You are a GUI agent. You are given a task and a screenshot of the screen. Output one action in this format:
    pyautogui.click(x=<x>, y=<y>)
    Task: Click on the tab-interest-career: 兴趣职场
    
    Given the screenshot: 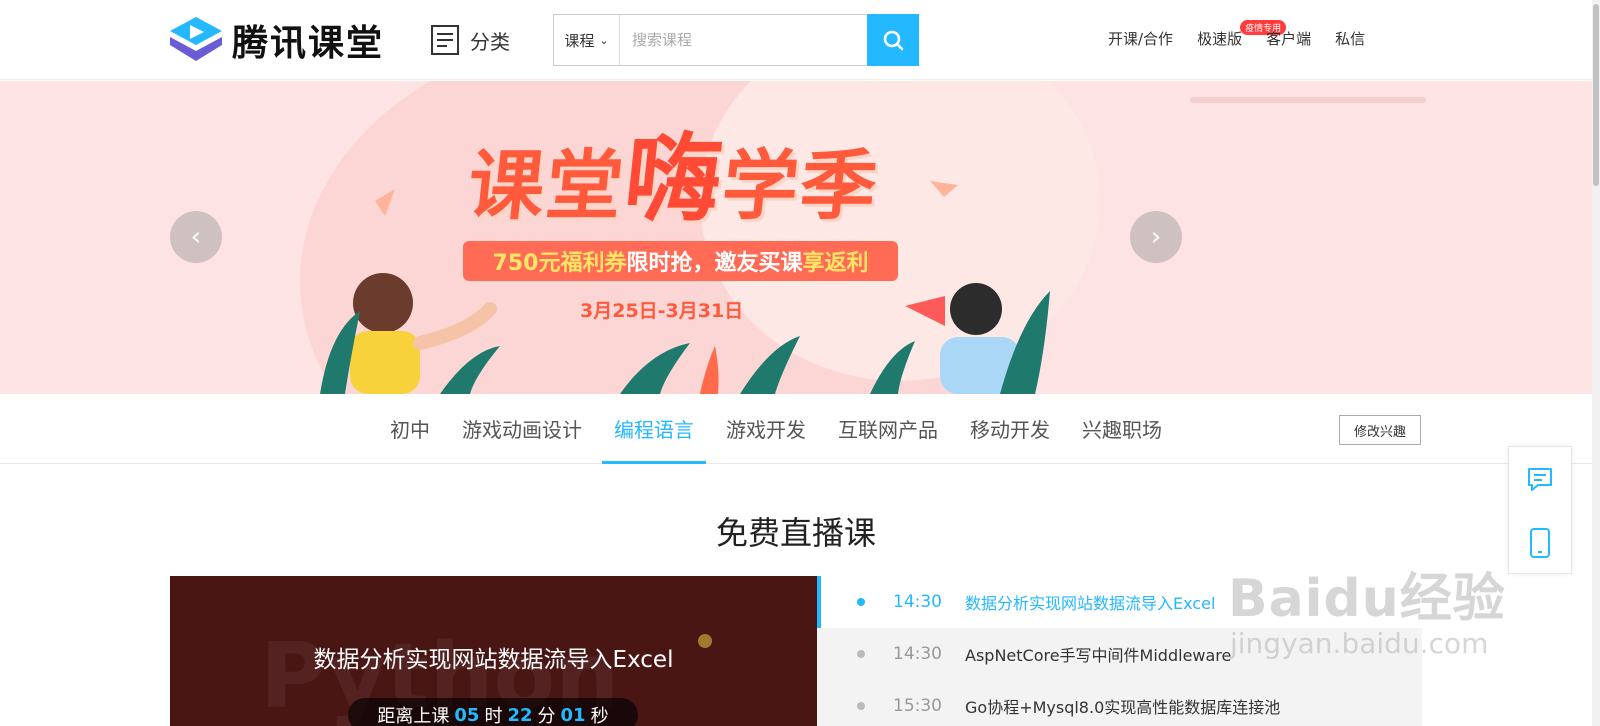 What is the action you would take?
    pyautogui.click(x=1122, y=439)
    